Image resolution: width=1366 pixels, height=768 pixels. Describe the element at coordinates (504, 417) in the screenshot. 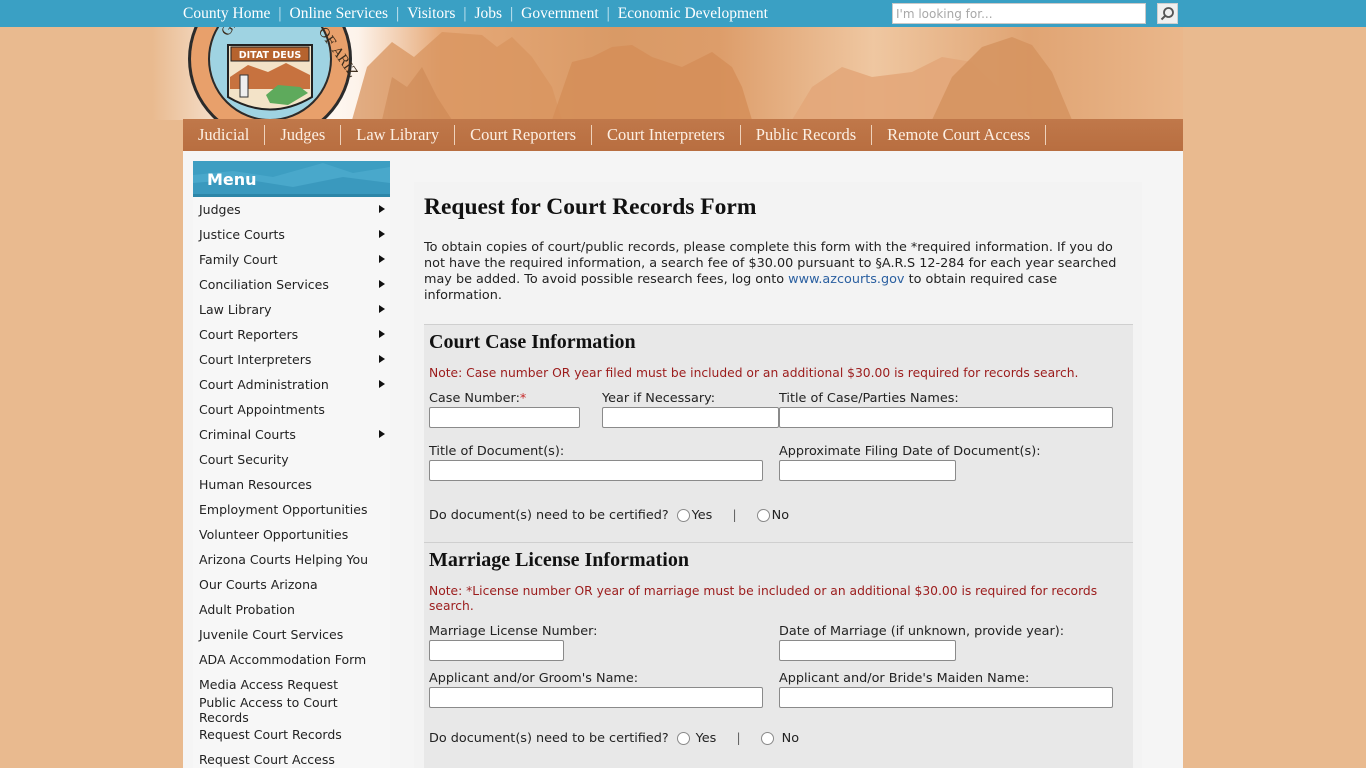

I see `case-number-input` at that location.